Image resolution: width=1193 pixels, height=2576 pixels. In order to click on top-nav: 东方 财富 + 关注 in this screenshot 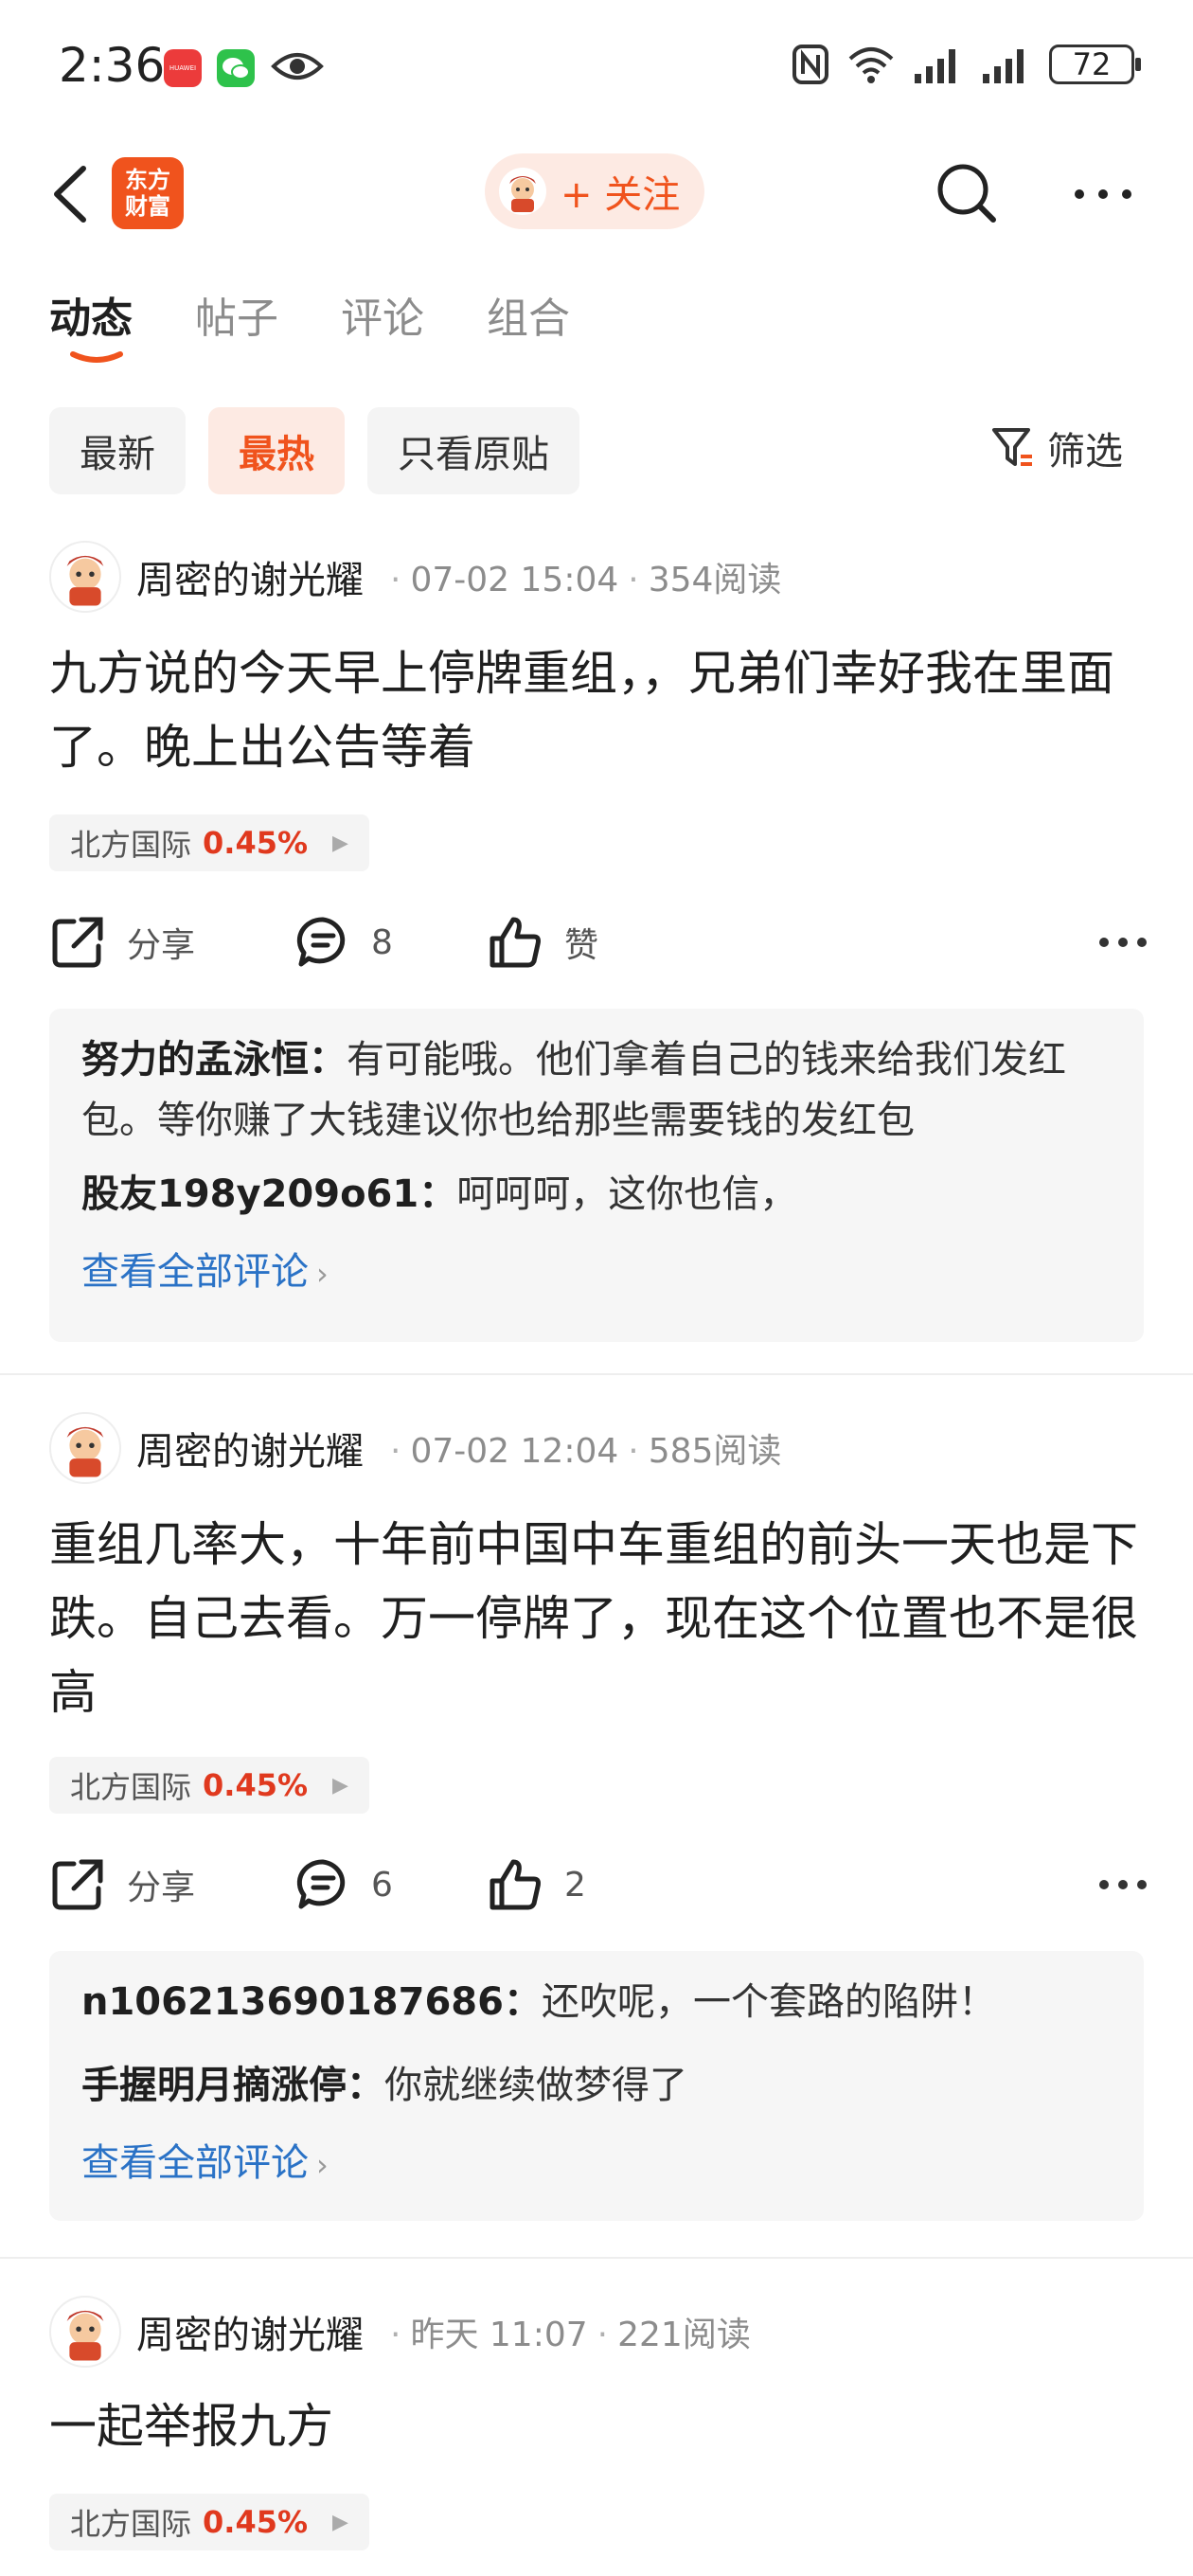, I will do `click(596, 194)`.